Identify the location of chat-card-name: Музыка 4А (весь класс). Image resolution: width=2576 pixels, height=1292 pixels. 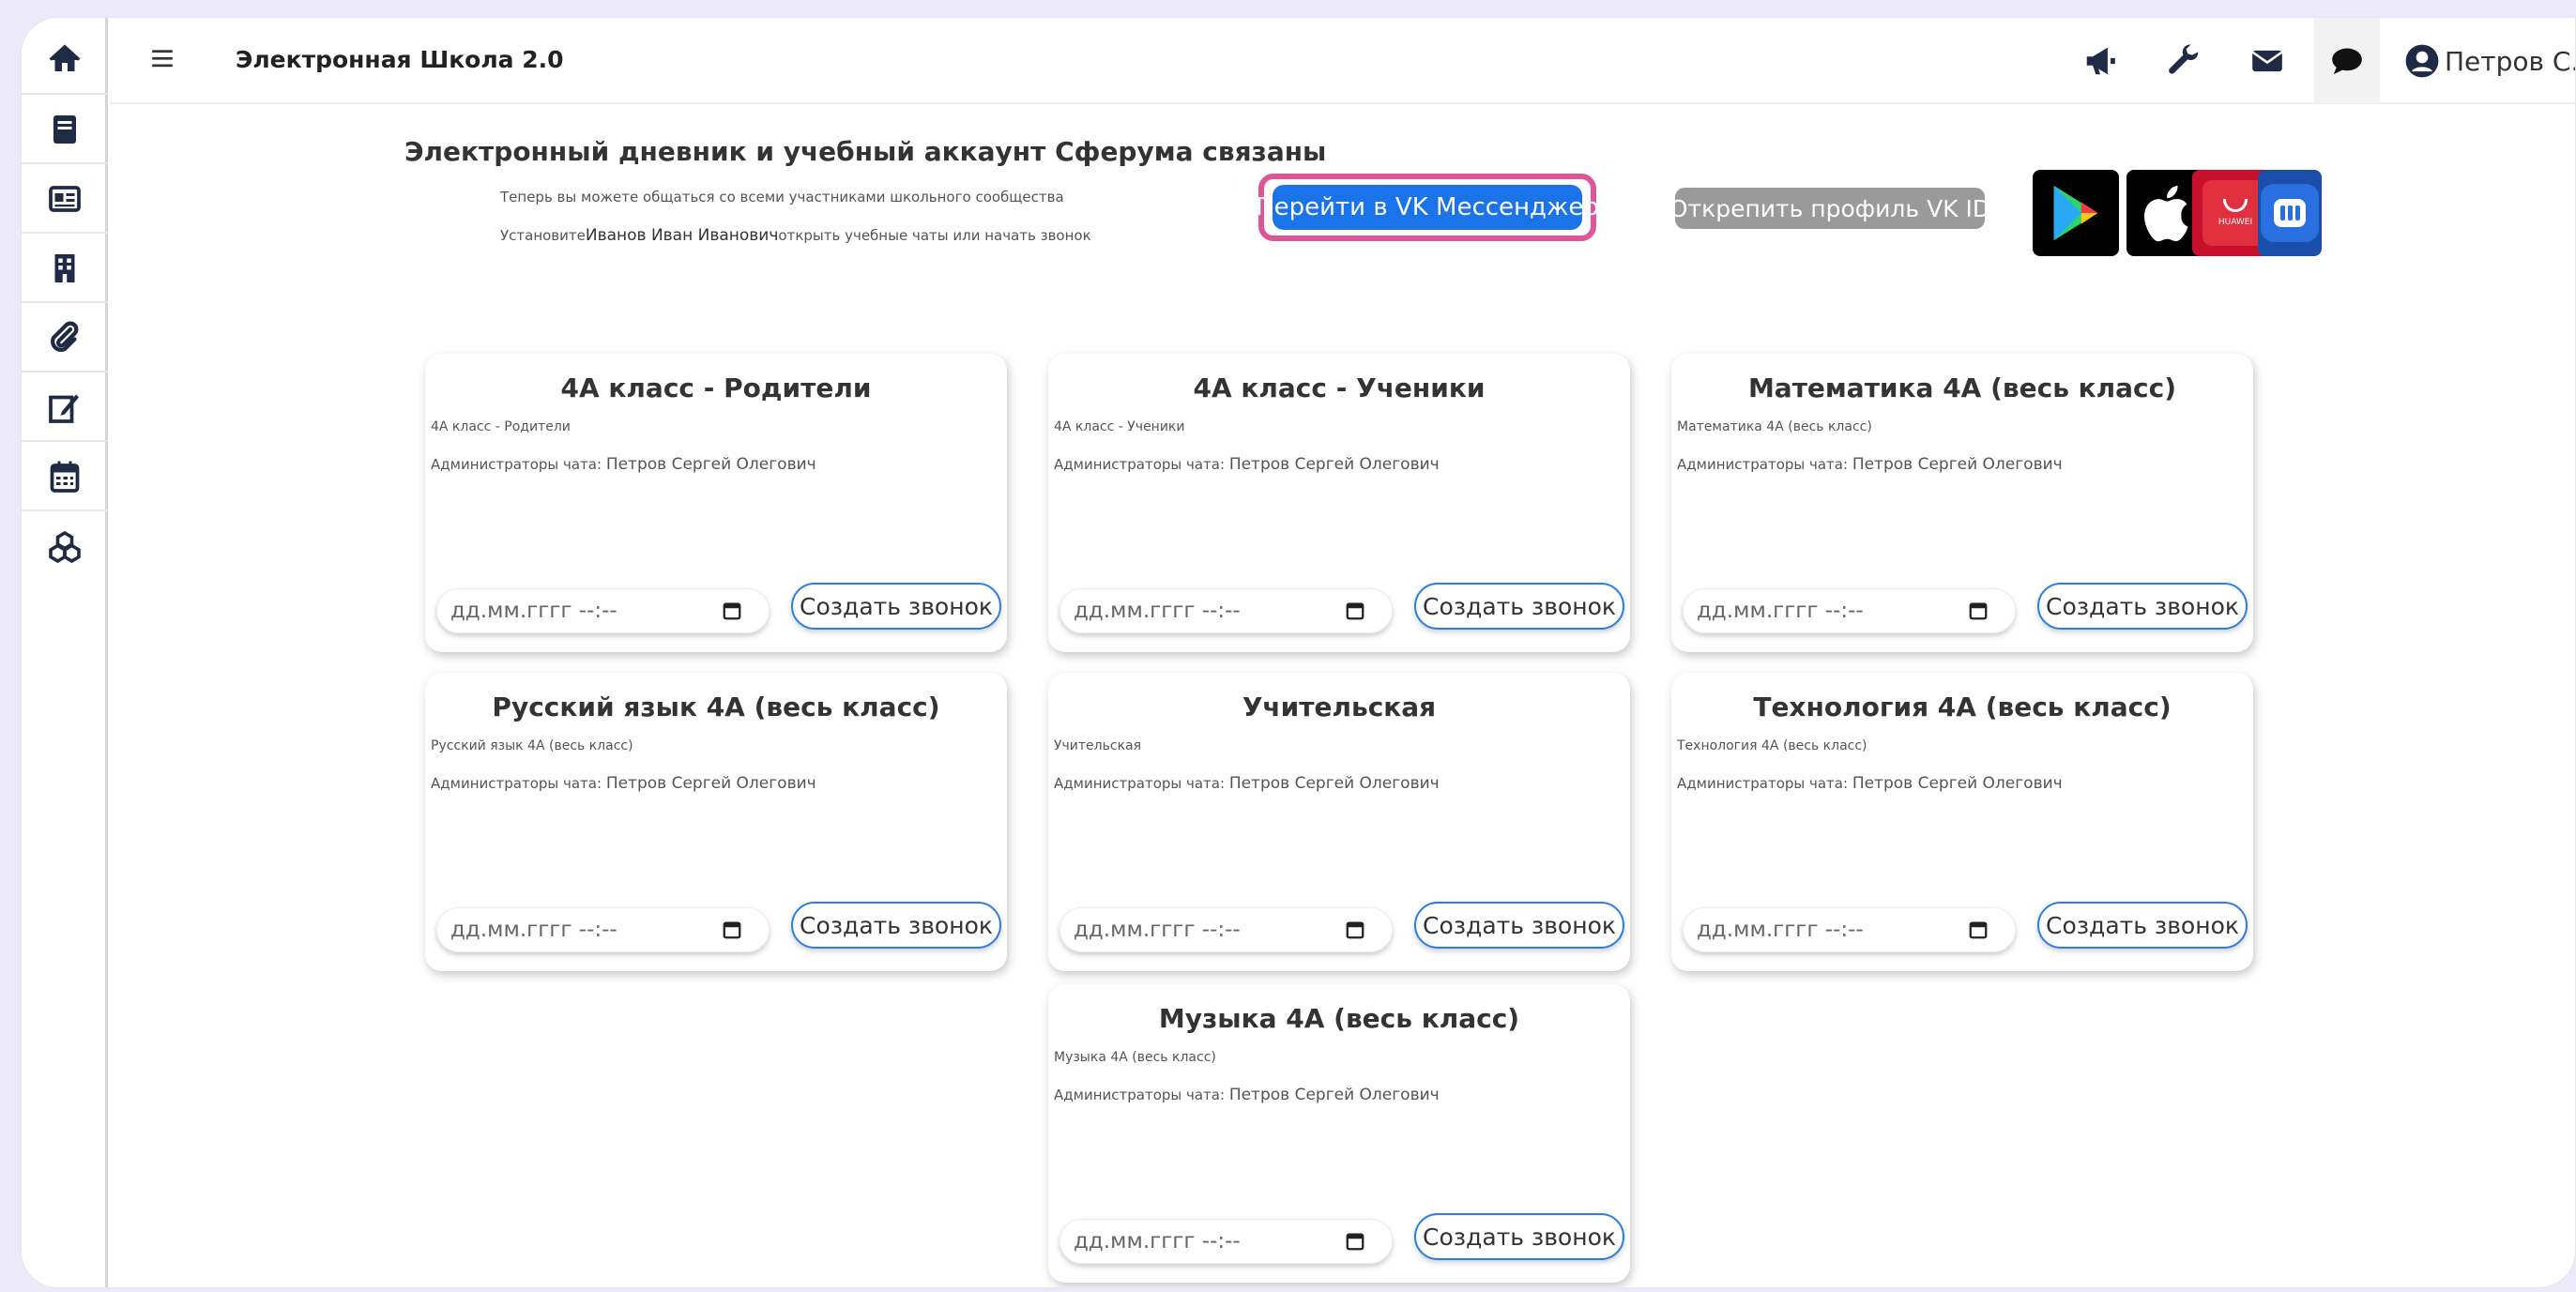
(1135, 1057).